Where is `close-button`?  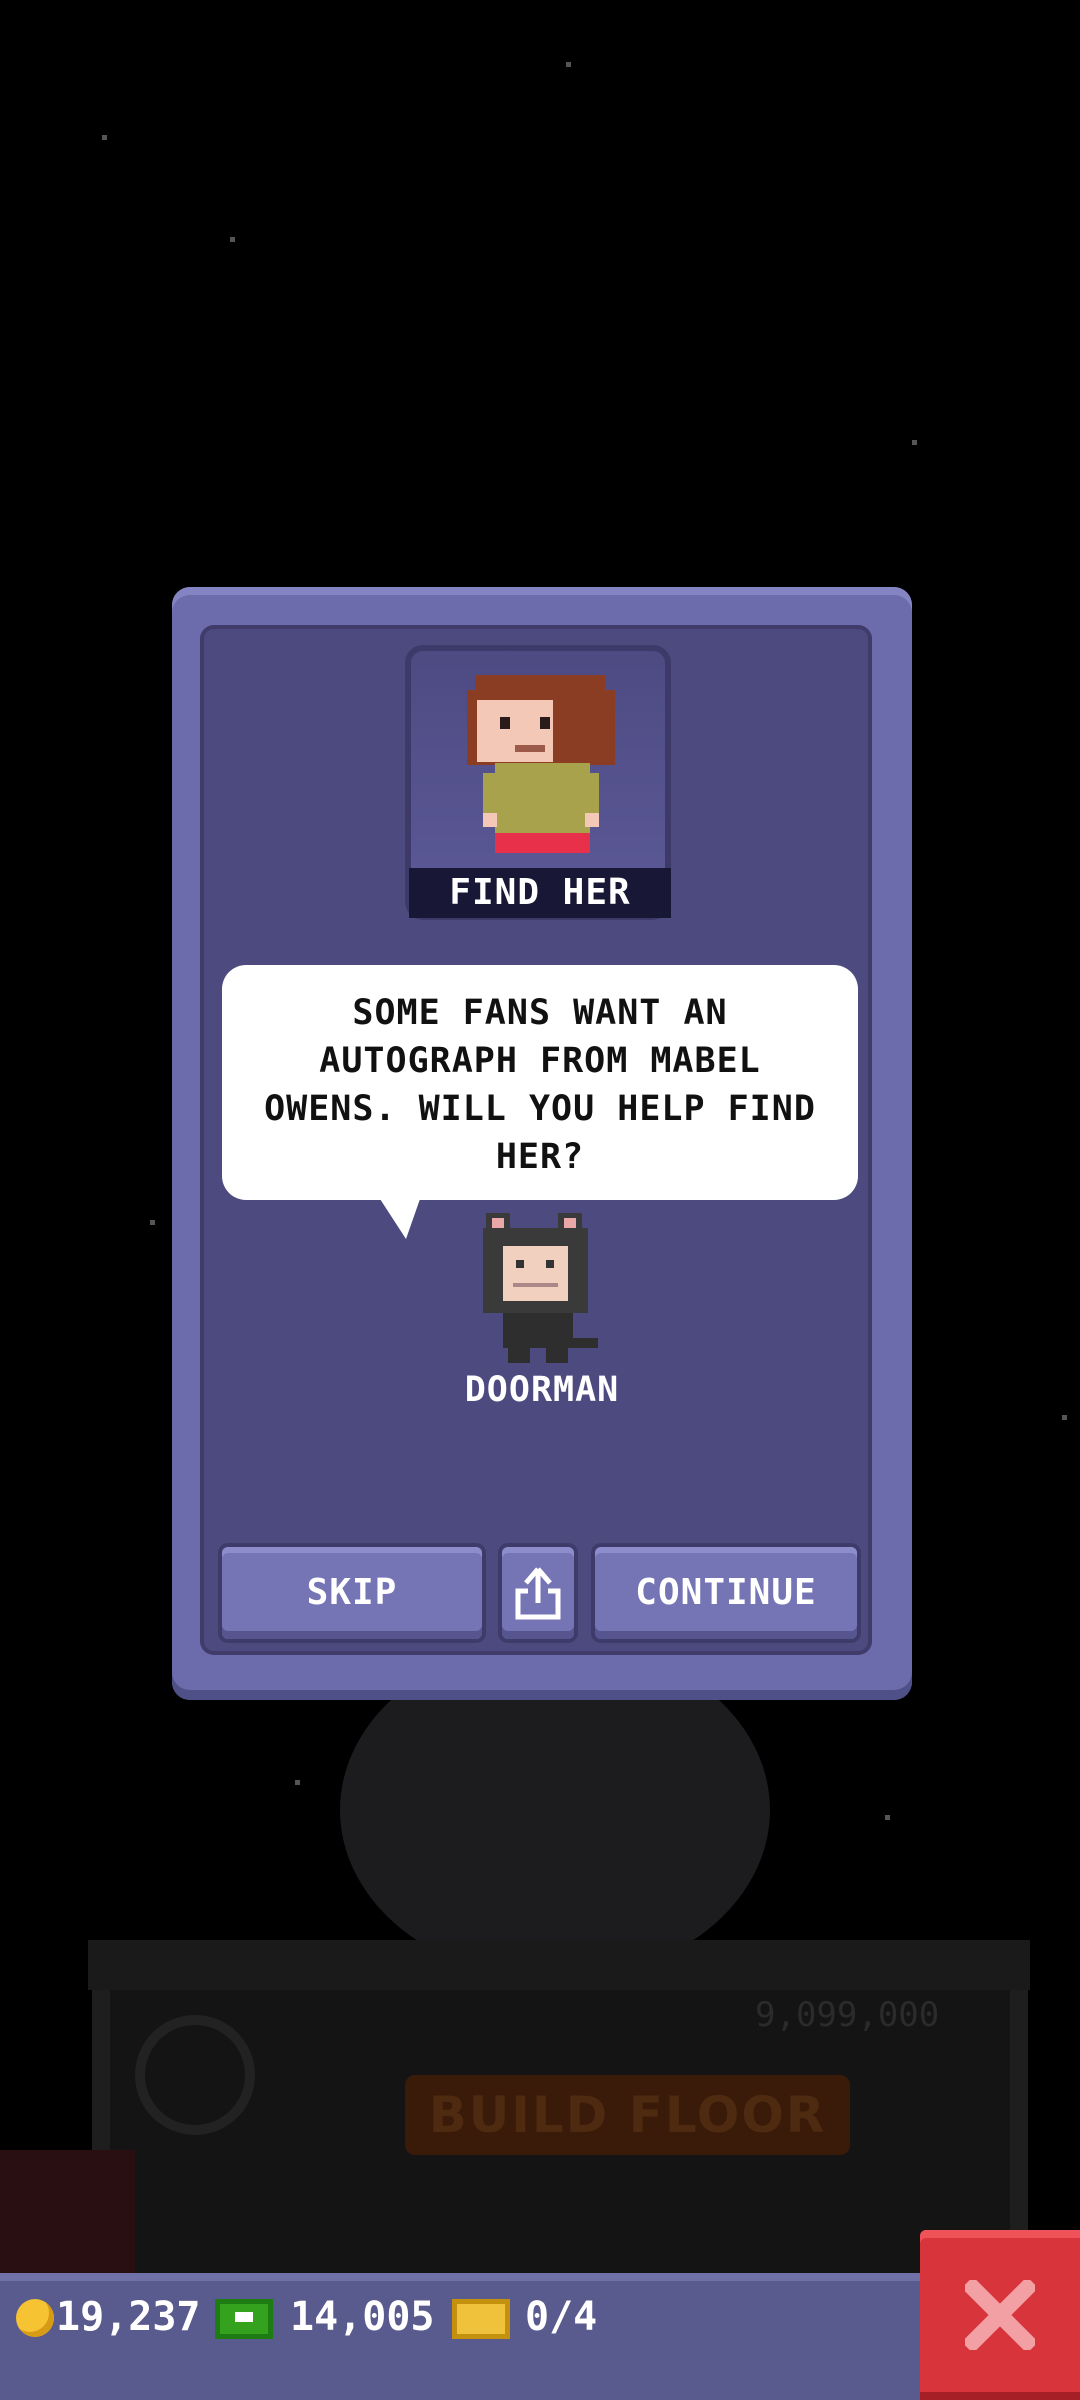
close-button is located at coordinates (1000, 2315).